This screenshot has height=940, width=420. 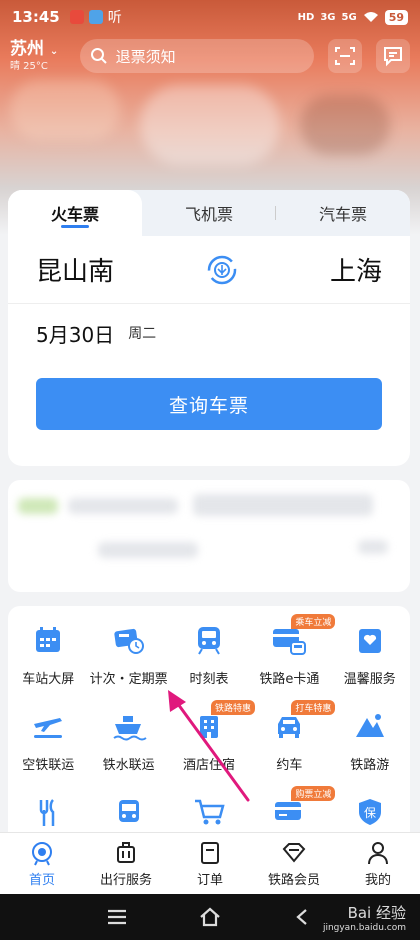 I want to click on active-tab-indicator, so click(x=75, y=226).